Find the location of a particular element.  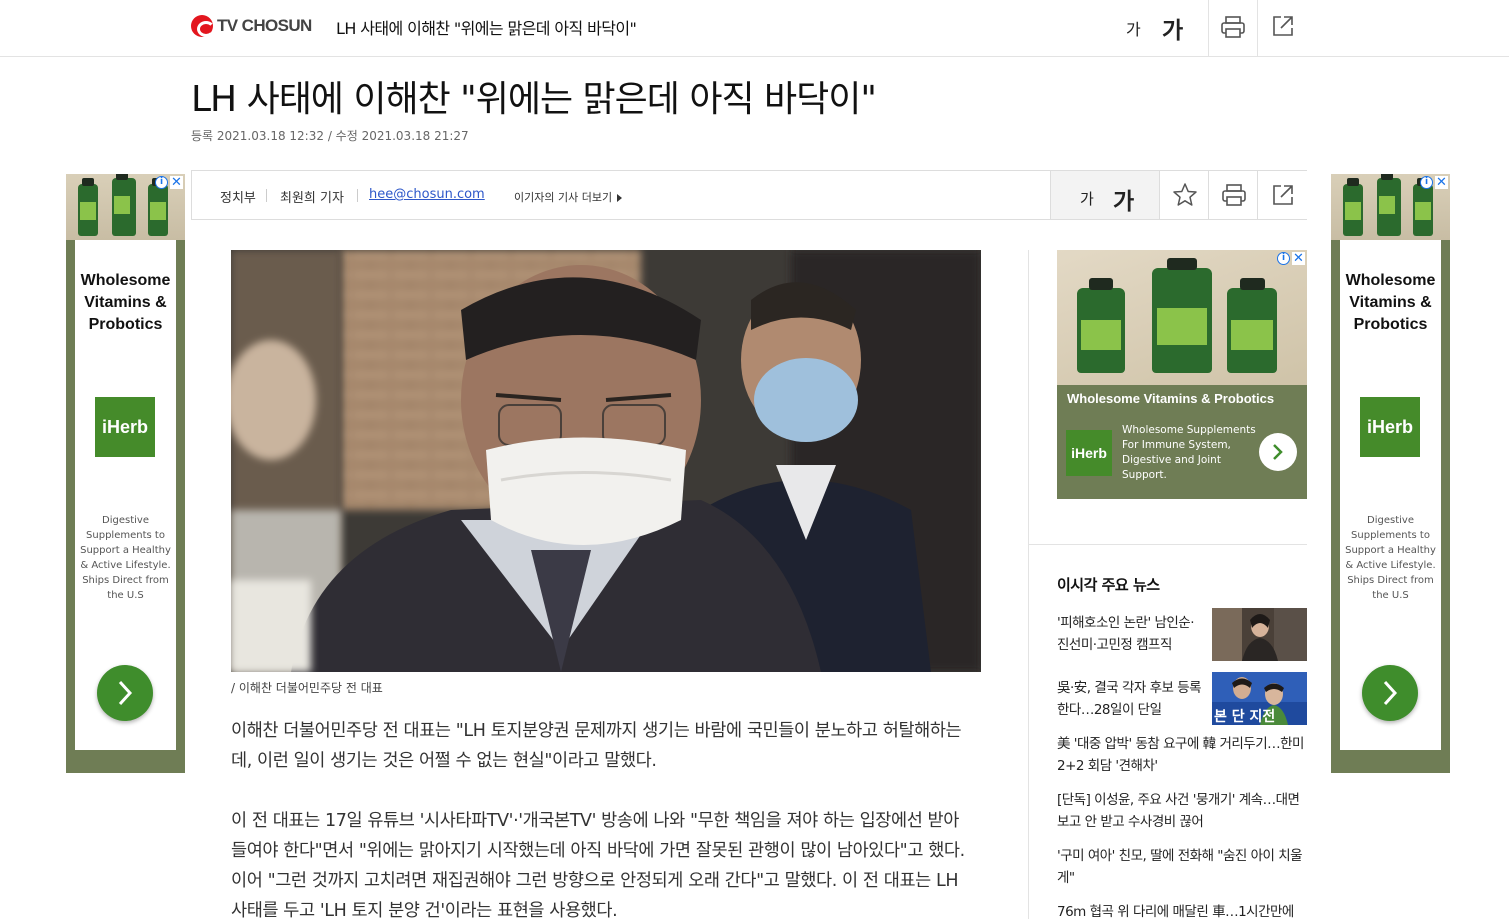

logo-text: TV CHOSUN is located at coordinates (264, 25).